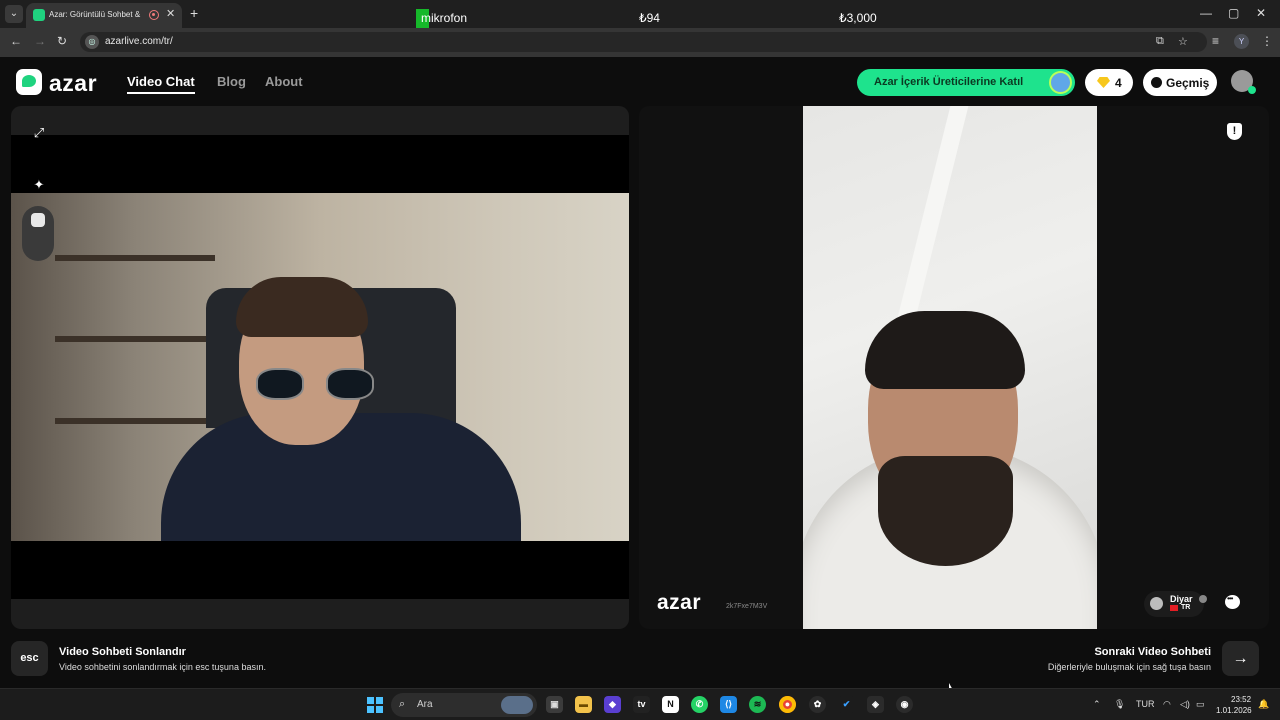 The height and width of the screenshot is (720, 1280). Describe the element at coordinates (320, 164) in the screenshot. I see `letterbox-top` at that location.